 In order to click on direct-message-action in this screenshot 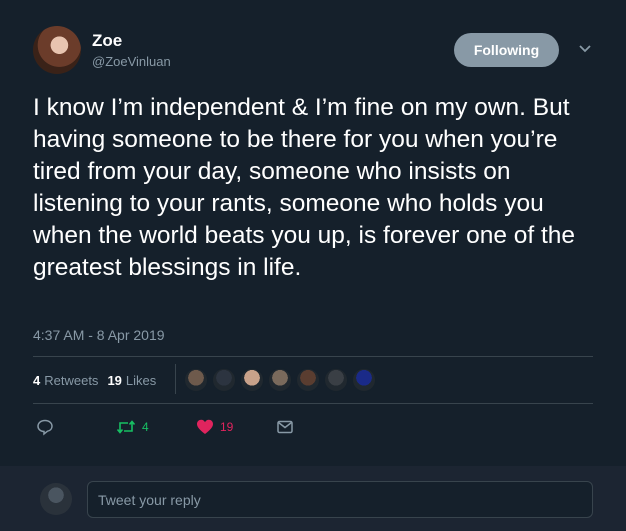, I will do `click(285, 427)`.